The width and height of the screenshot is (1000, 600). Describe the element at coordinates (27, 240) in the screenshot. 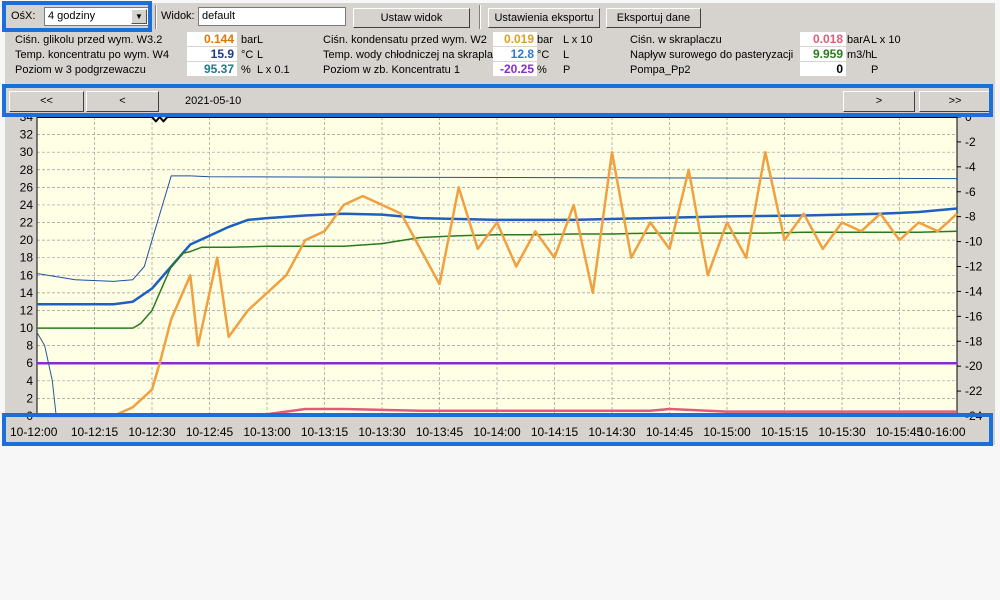

I see `y-left-tick-label: 20` at that location.